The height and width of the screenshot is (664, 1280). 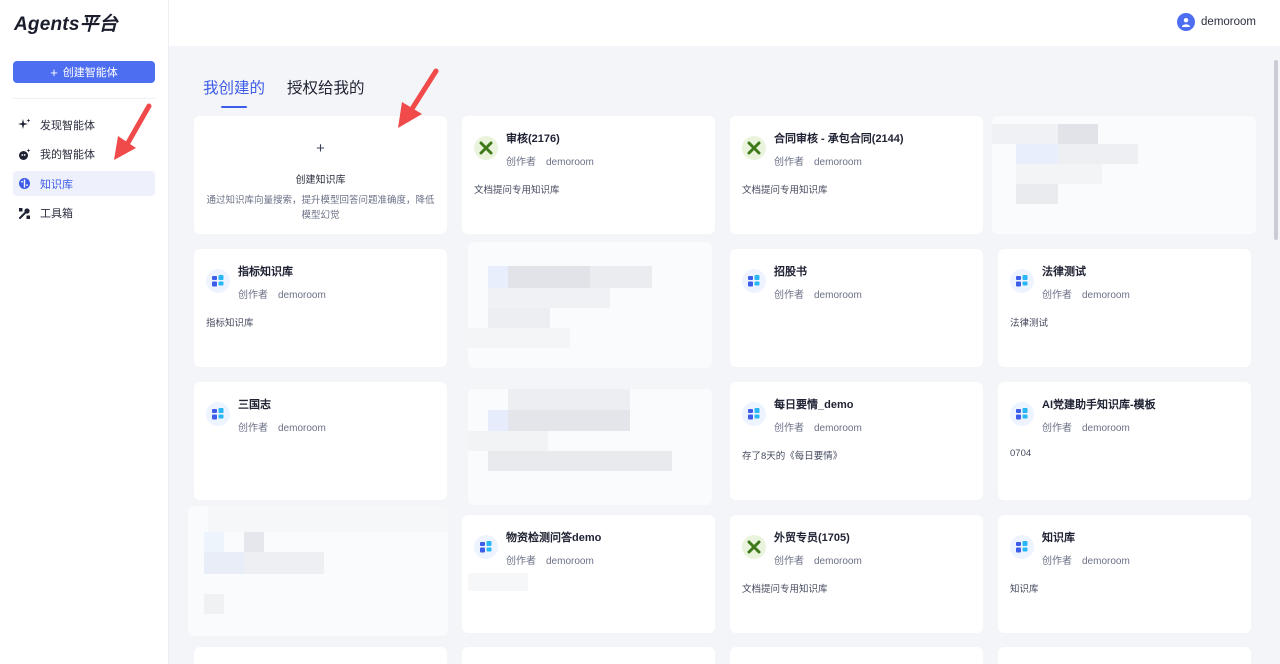 What do you see at coordinates (1058, 538) in the screenshot?
I see `card-title: 知识库` at bounding box center [1058, 538].